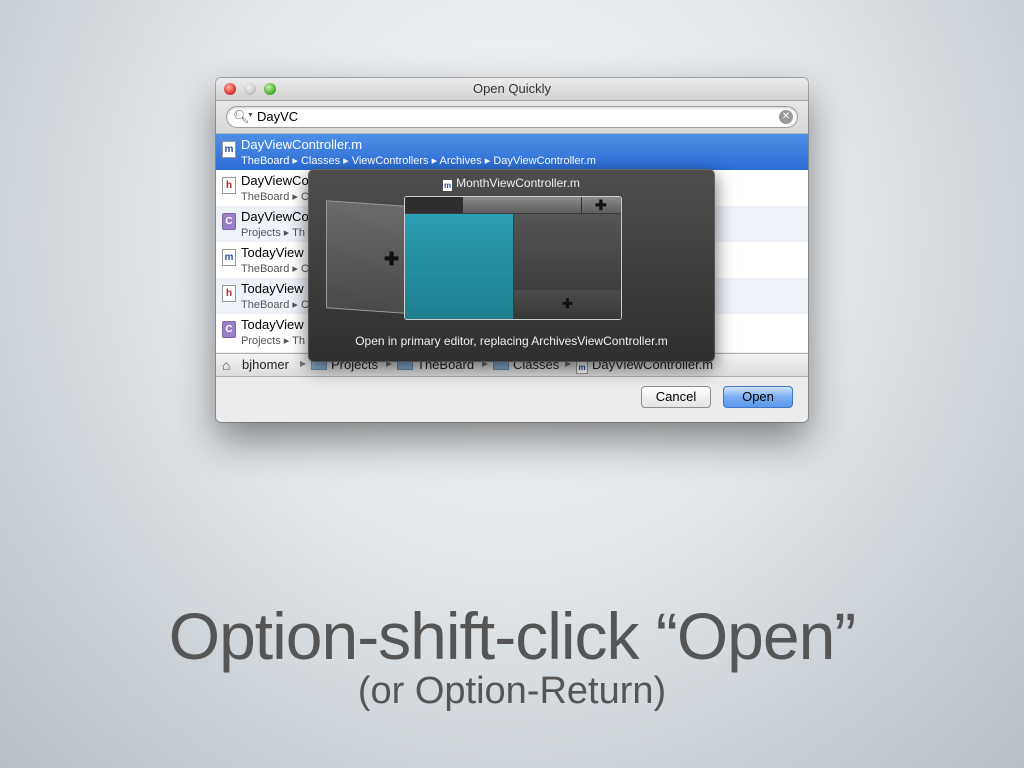 The height and width of the screenshot is (768, 1024). What do you see at coordinates (277, 116) in the screenshot?
I see `search-value: DayVC` at bounding box center [277, 116].